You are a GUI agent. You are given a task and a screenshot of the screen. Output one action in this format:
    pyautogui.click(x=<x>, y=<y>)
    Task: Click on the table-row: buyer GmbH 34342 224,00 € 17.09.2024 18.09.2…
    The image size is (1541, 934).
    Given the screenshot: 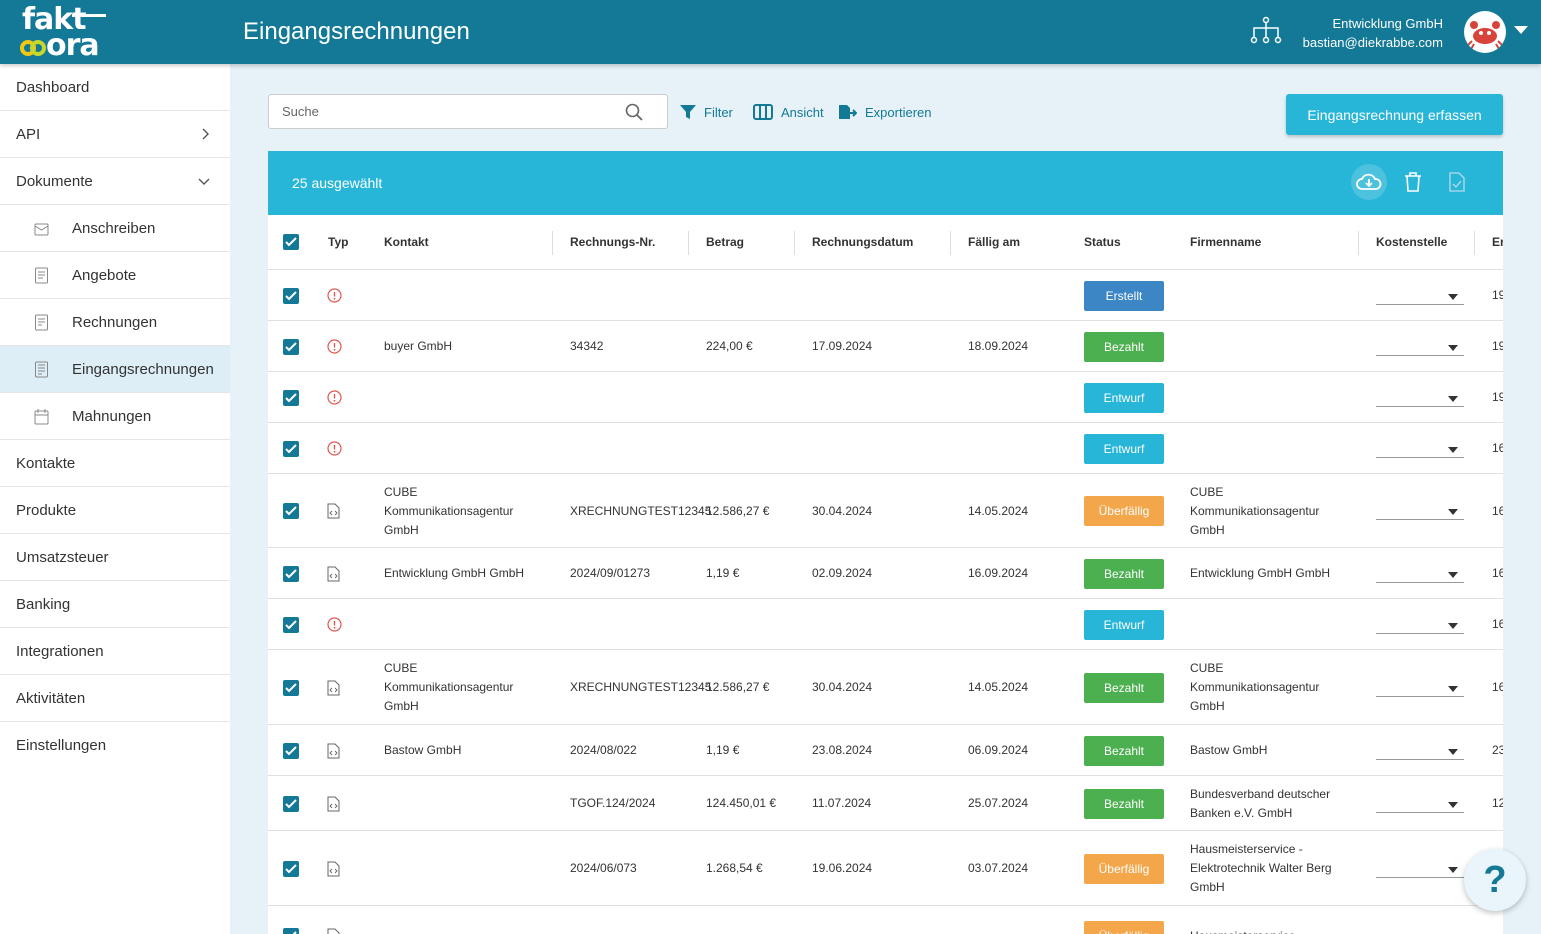 What is the action you would take?
    pyautogui.click(x=885, y=346)
    